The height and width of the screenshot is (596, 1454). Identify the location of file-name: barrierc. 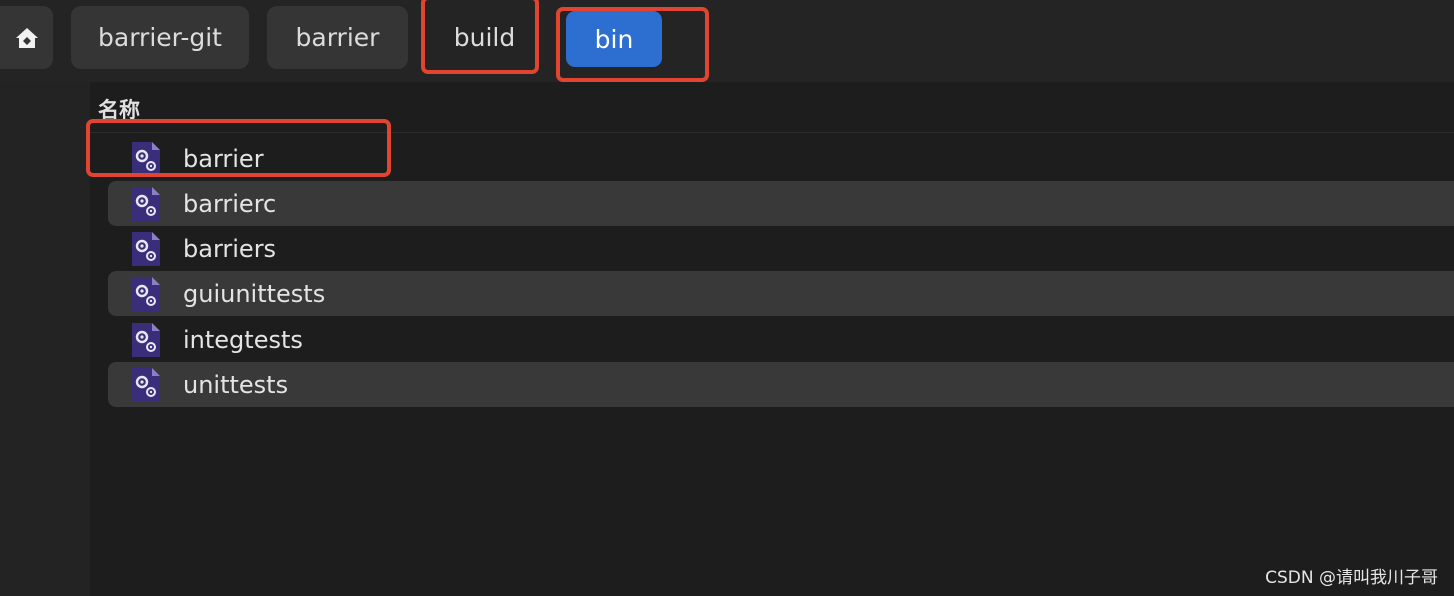
(230, 203).